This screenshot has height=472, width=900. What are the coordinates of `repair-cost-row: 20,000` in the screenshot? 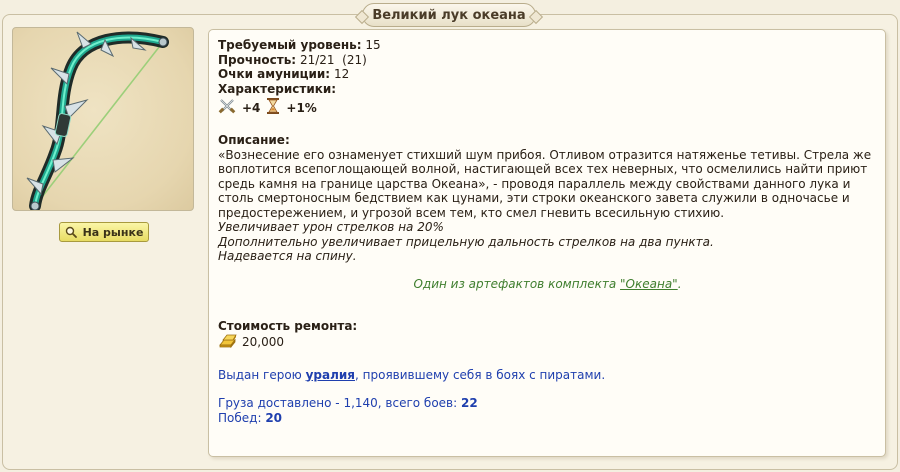 It's located at (547, 343).